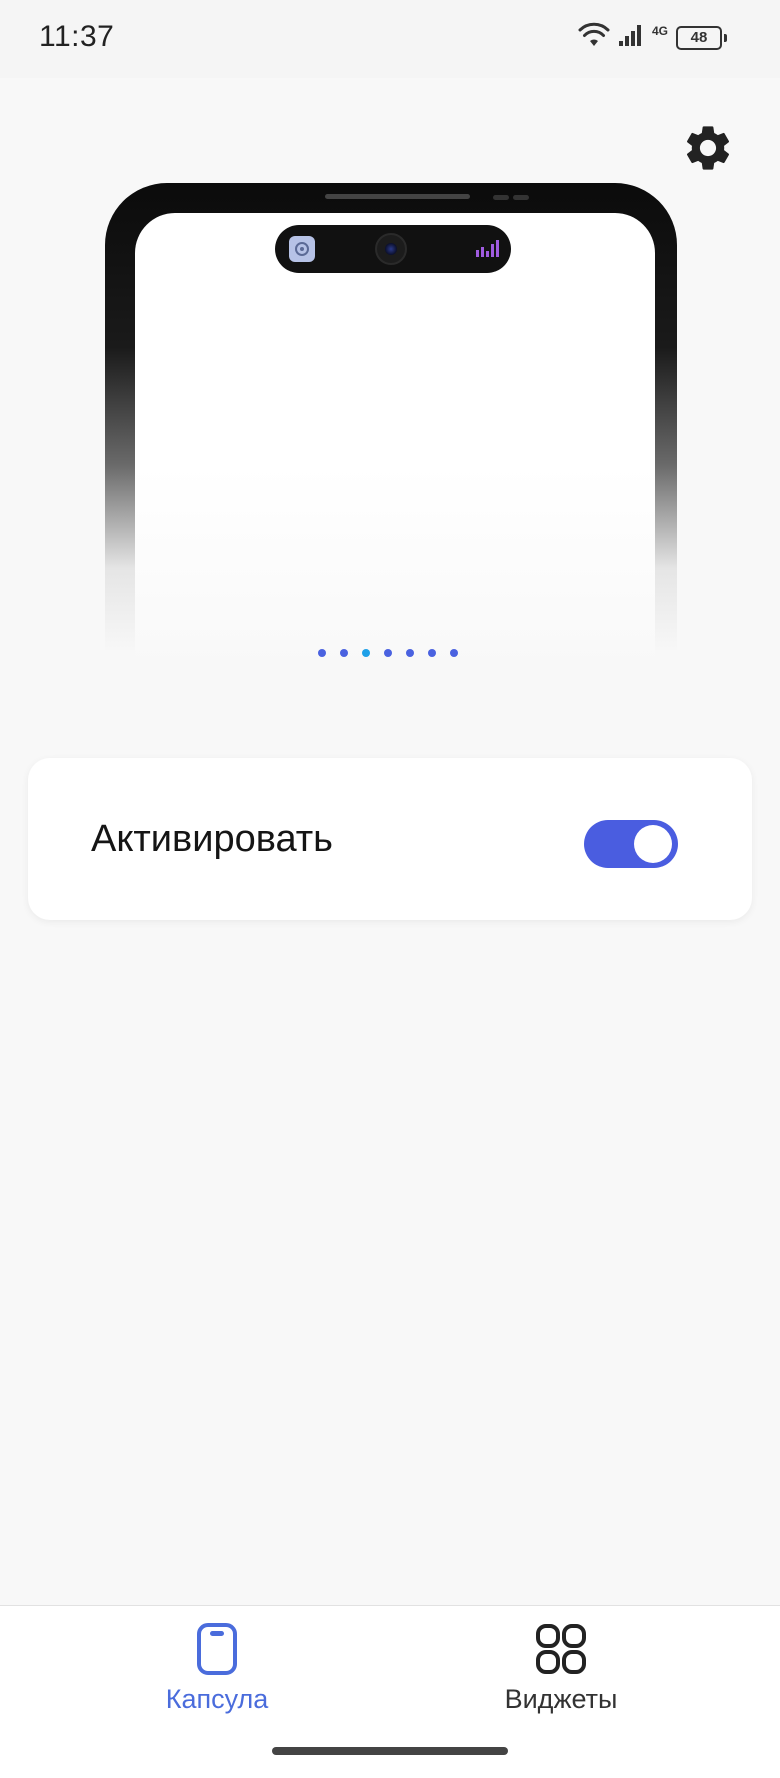 Image resolution: width=780 pixels, height=1778 pixels. I want to click on phone-speaker, so click(397, 196).